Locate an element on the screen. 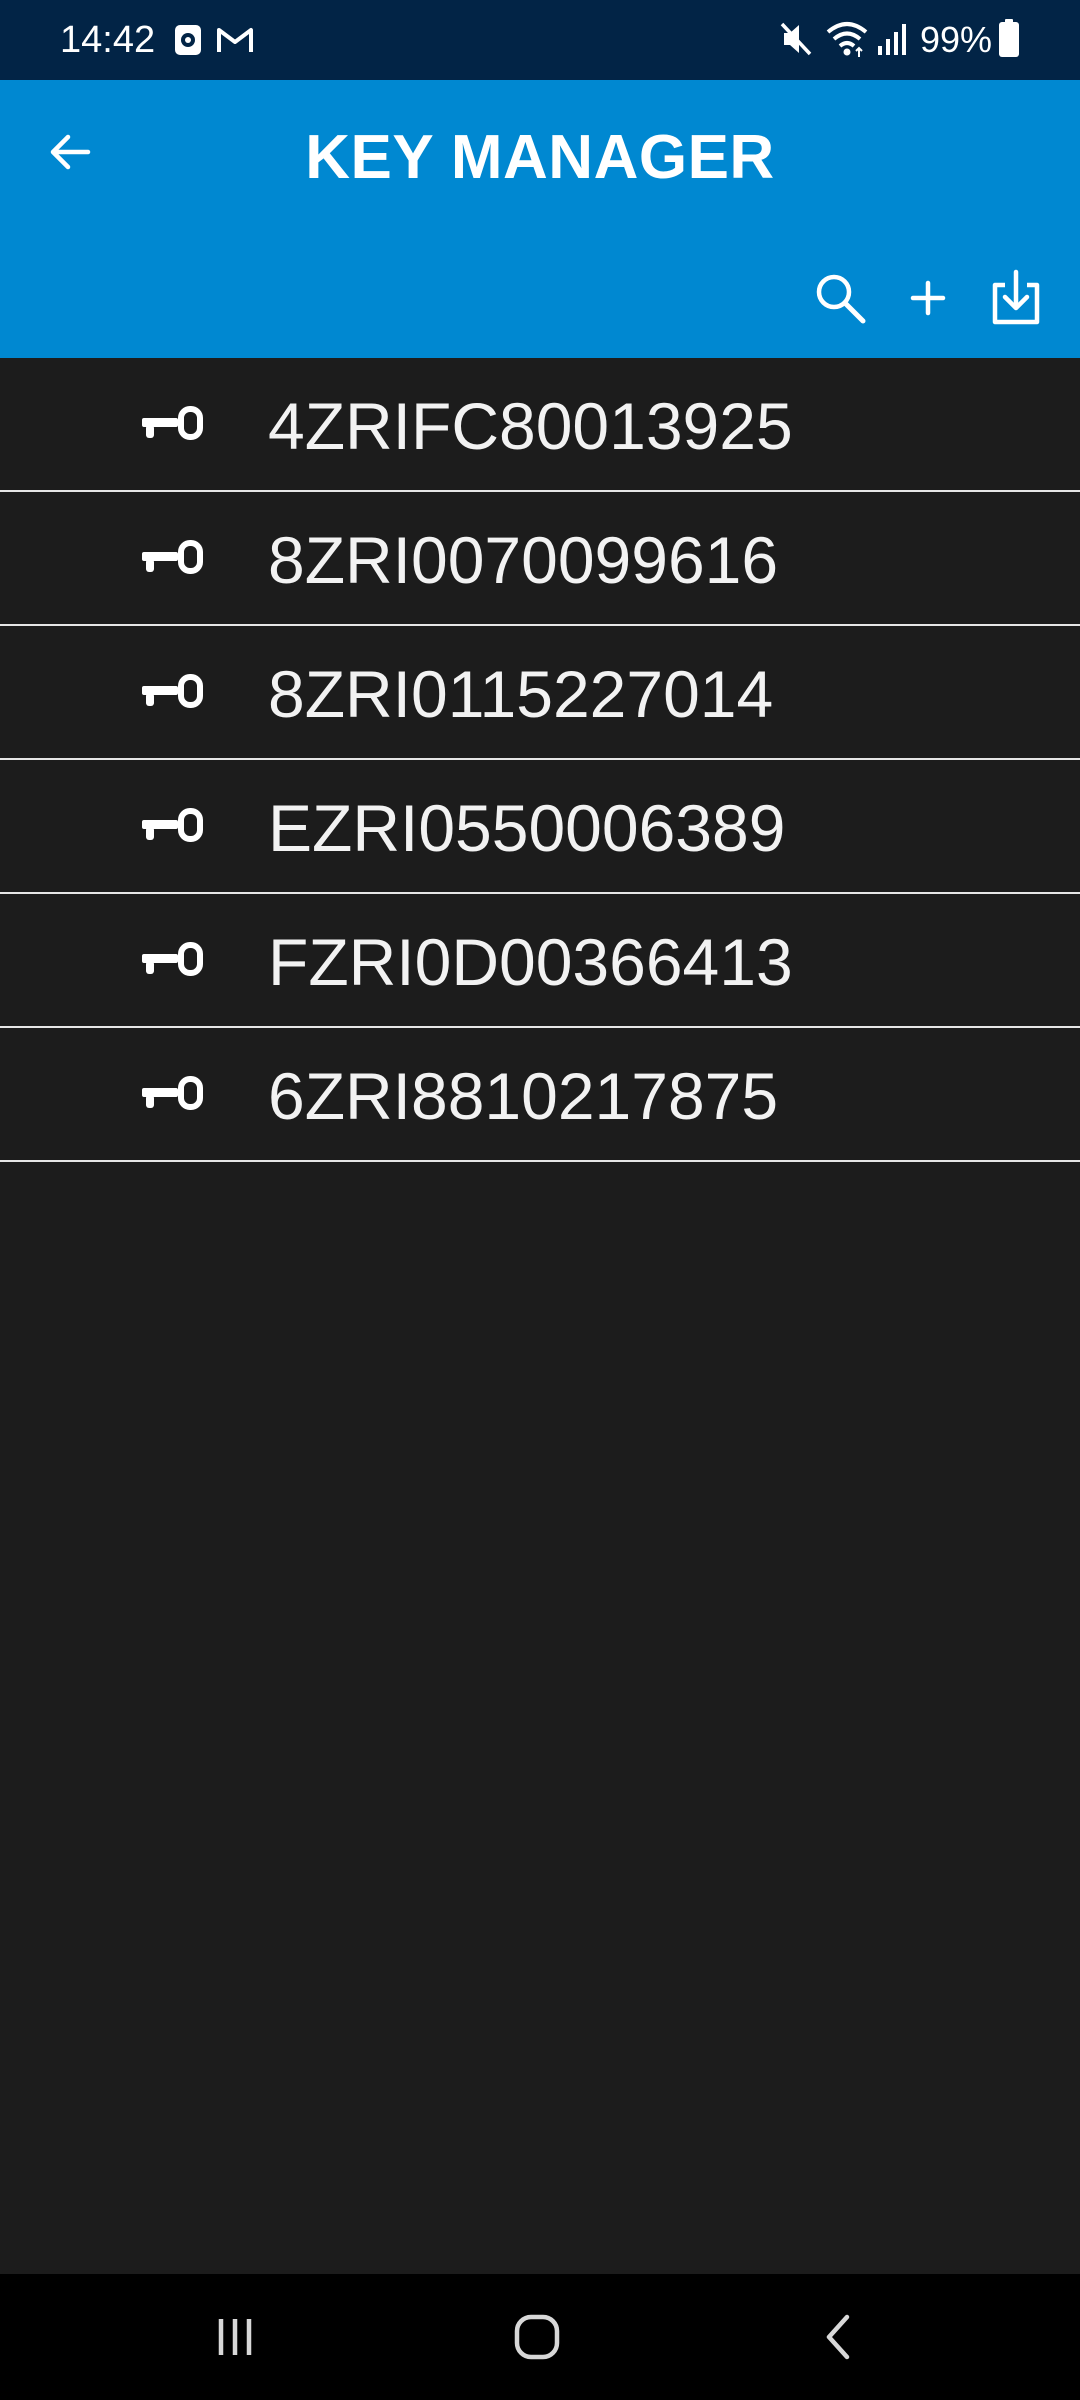 The height and width of the screenshot is (2400, 1080). status-bar: 14:42 99% is located at coordinates (540, 40).